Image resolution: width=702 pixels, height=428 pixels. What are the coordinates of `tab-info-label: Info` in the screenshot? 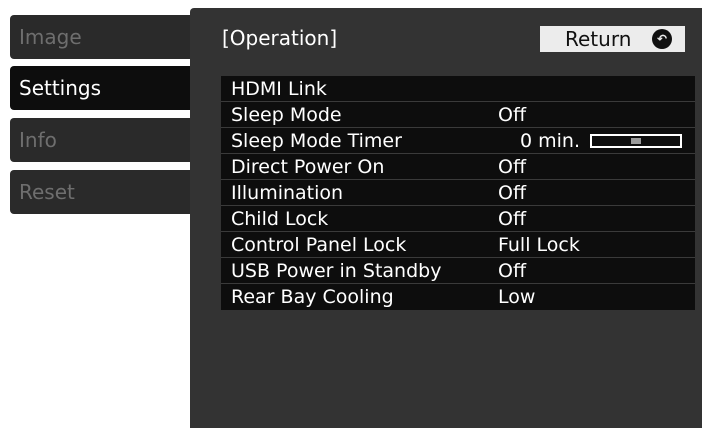 It's located at (38, 140).